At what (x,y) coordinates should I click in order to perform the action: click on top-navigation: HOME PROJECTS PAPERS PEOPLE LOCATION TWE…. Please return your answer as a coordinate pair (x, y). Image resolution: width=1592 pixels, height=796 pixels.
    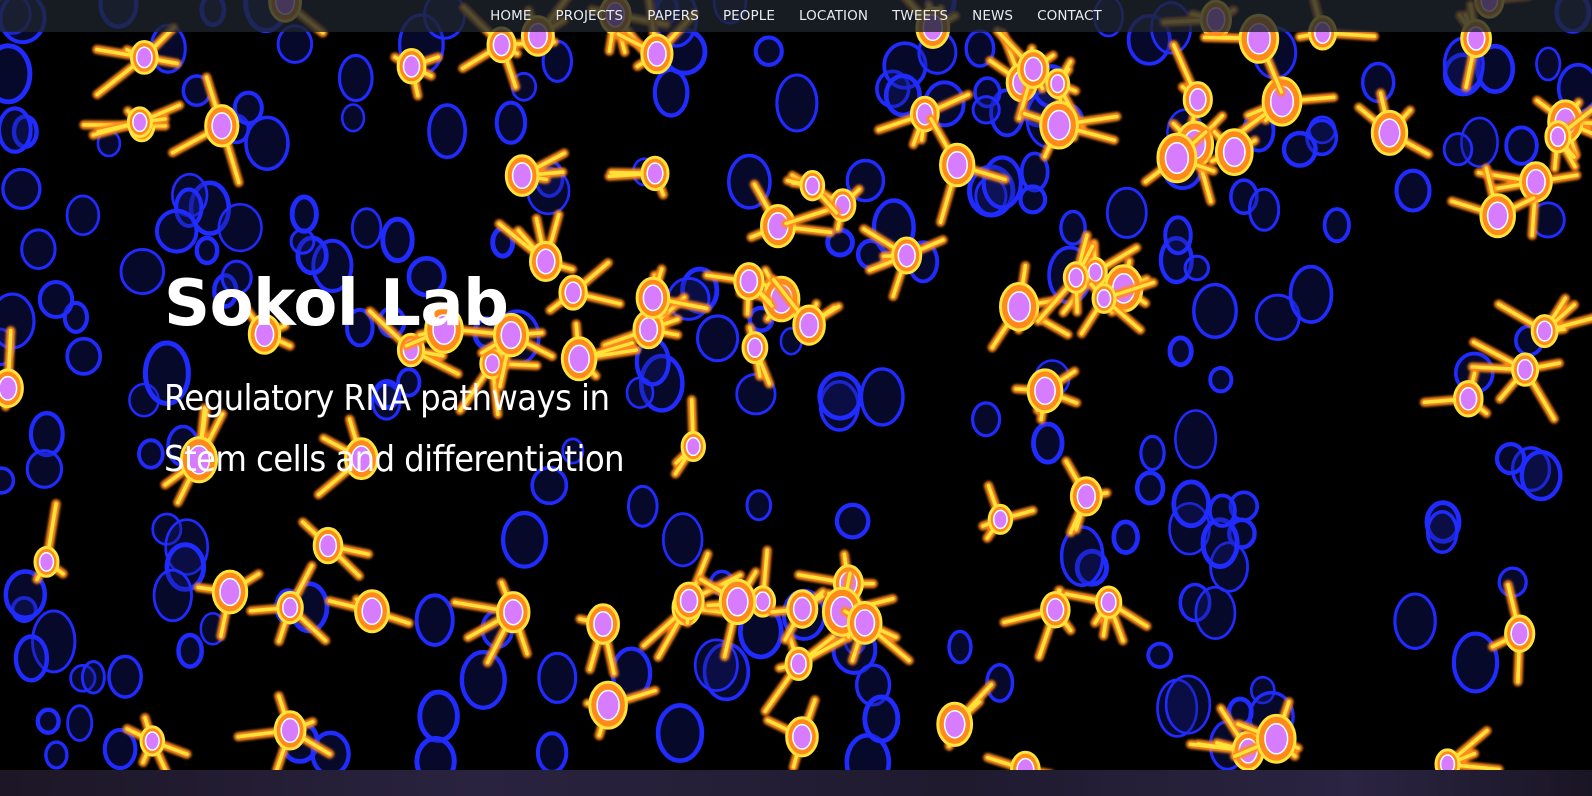
    Looking at the image, I should click on (796, 16).